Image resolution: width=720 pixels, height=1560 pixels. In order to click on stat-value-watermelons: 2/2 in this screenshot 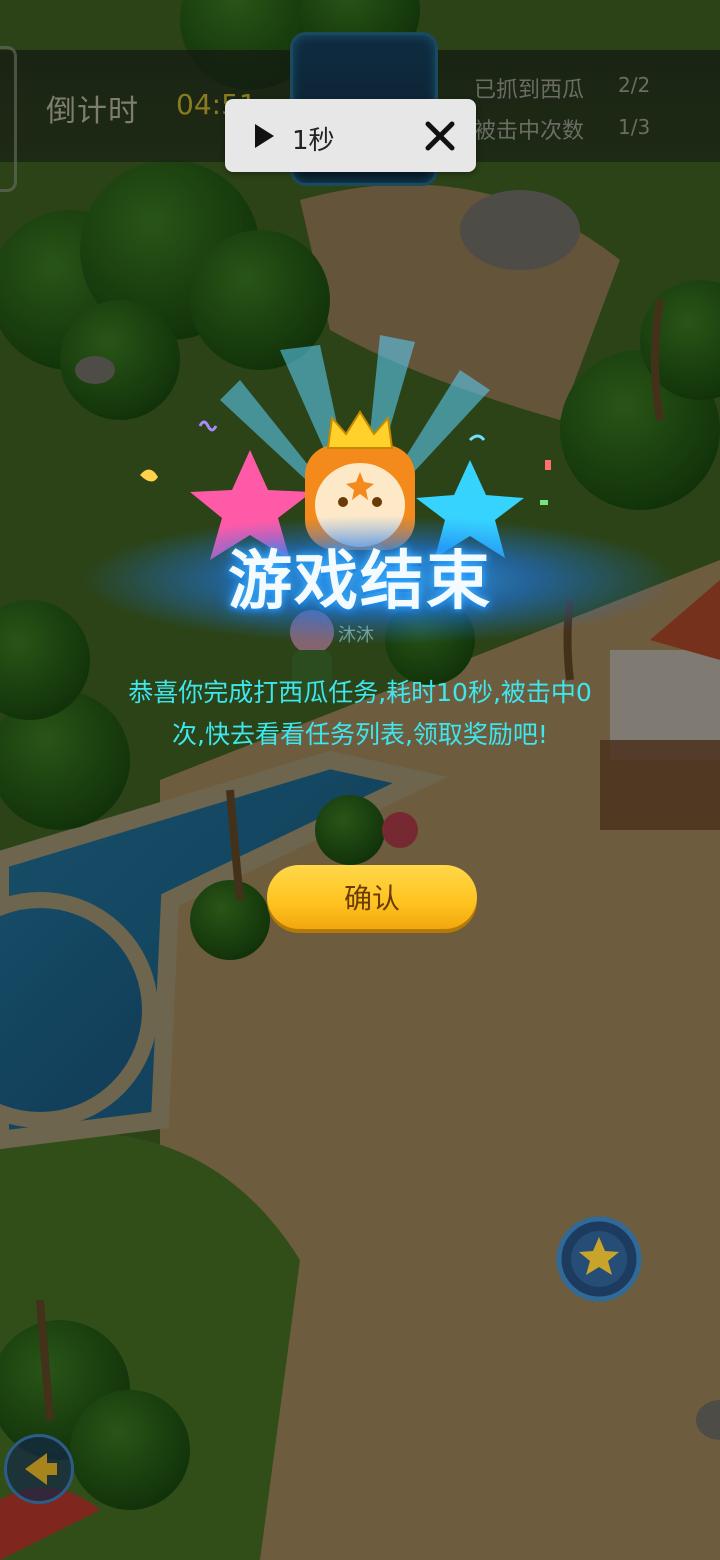, I will do `click(634, 85)`.